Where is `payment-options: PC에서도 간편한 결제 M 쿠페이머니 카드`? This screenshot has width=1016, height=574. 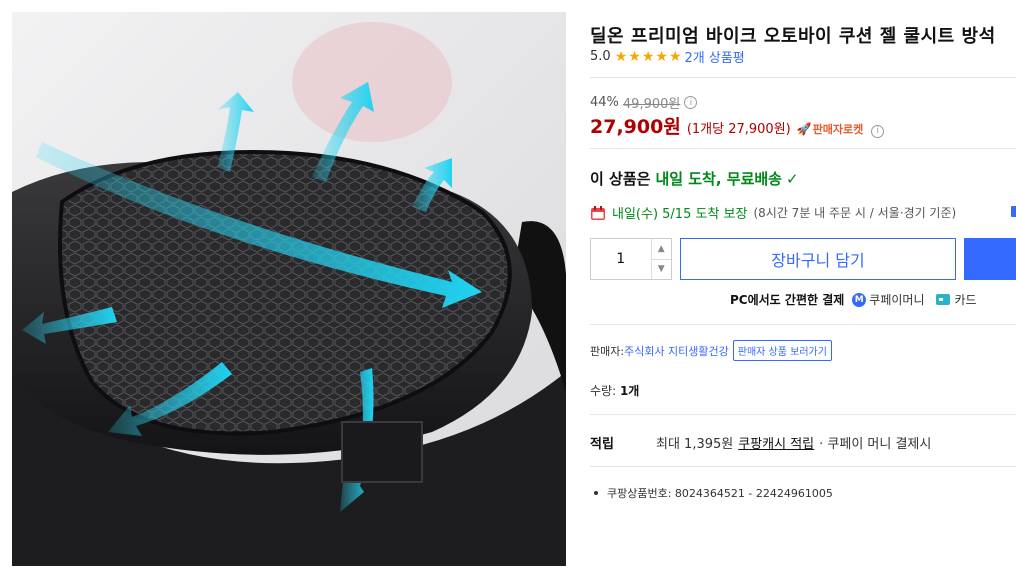 payment-options: PC에서도 간편한 결제 M 쿠페이머니 카드 is located at coordinates (853, 299).